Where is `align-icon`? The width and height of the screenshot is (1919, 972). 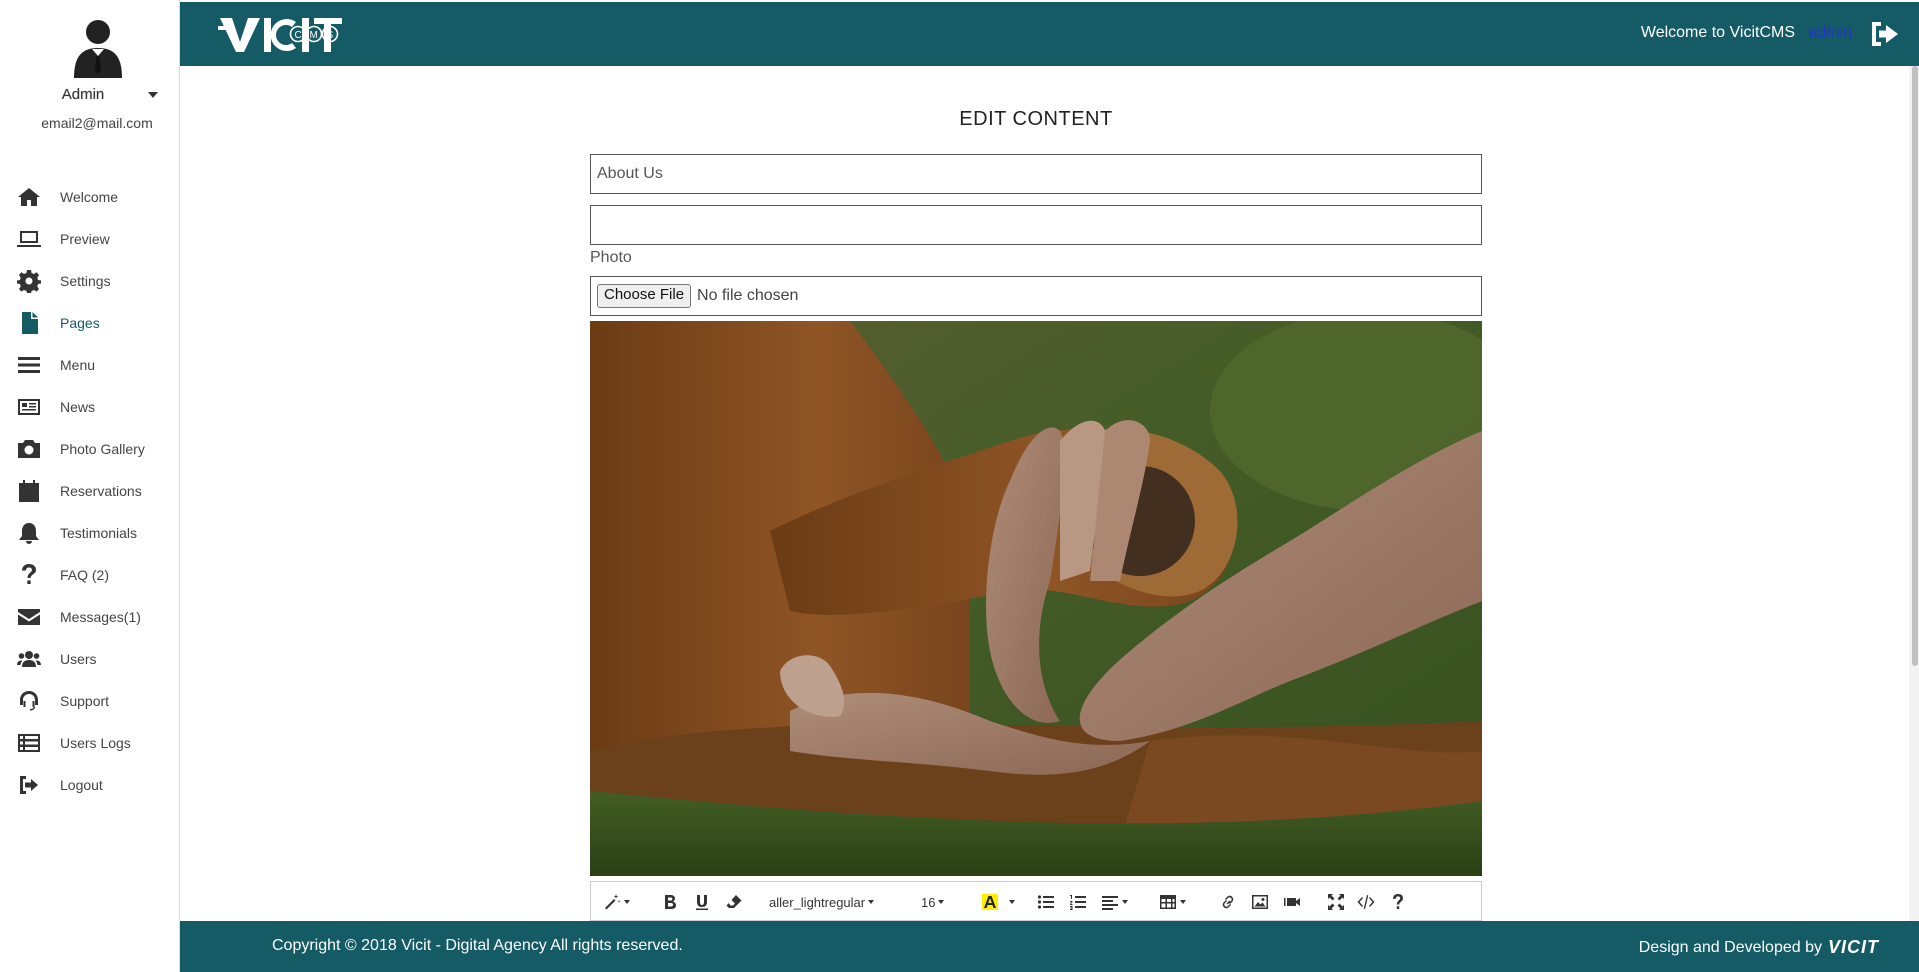 align-icon is located at coordinates (1114, 902).